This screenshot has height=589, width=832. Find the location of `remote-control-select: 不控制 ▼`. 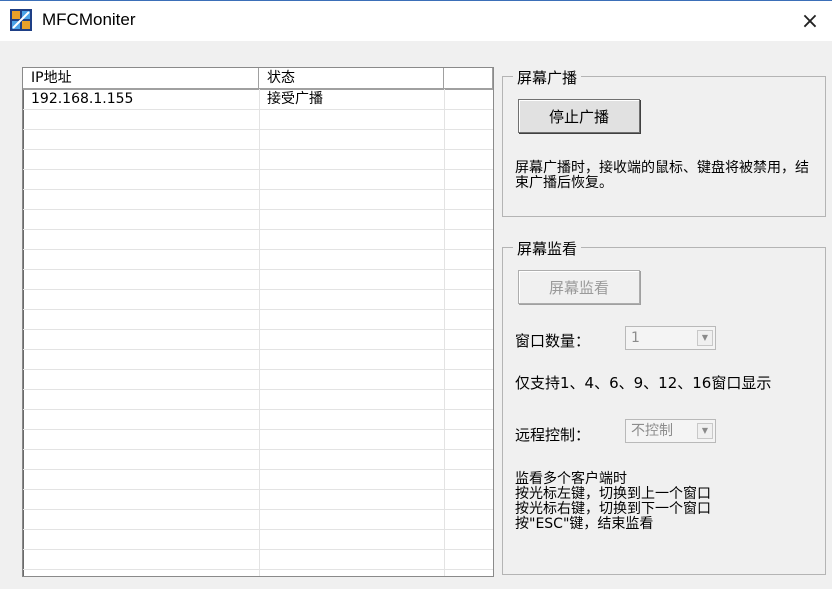

remote-control-select: 不控制 ▼ is located at coordinates (670, 431).